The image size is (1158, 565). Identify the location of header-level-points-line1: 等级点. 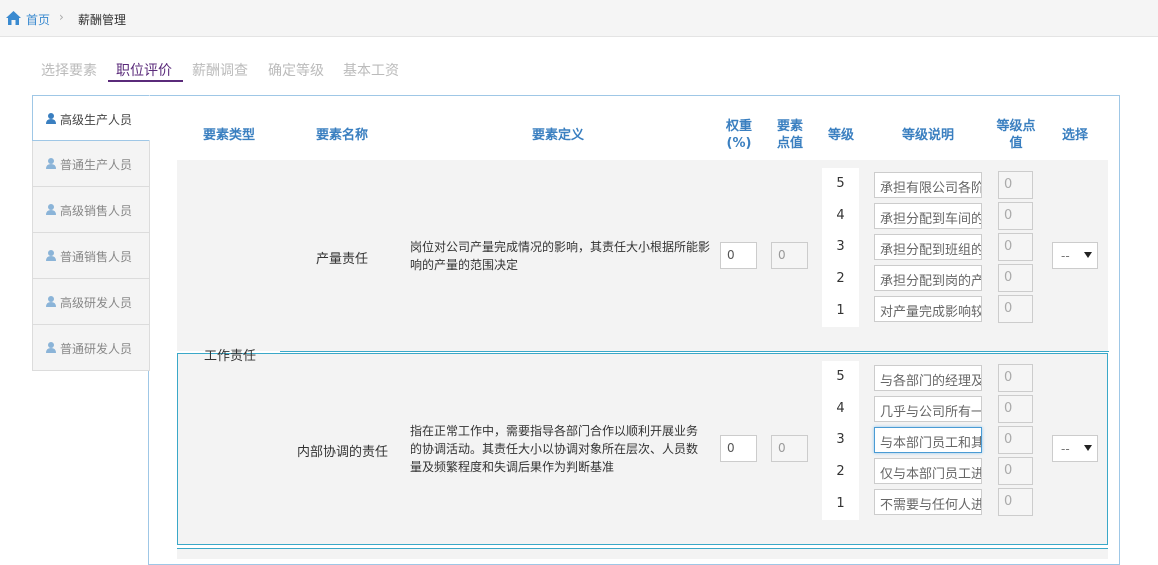
(1016, 126).